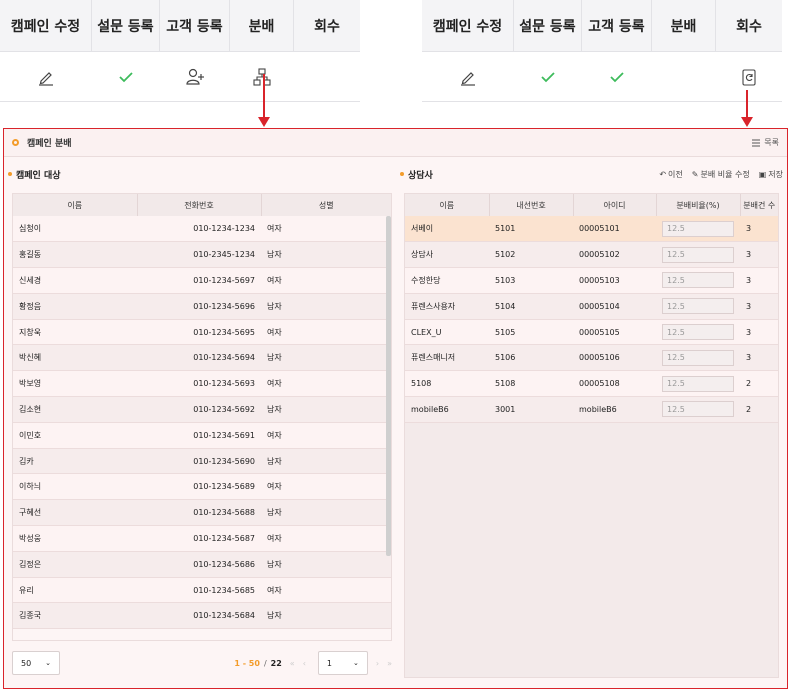 Image resolution: width=790 pixels, height=691 pixels. Describe the element at coordinates (202, 306) in the screenshot. I see `table-row: 황정음 010-1234-5696 남자` at that location.